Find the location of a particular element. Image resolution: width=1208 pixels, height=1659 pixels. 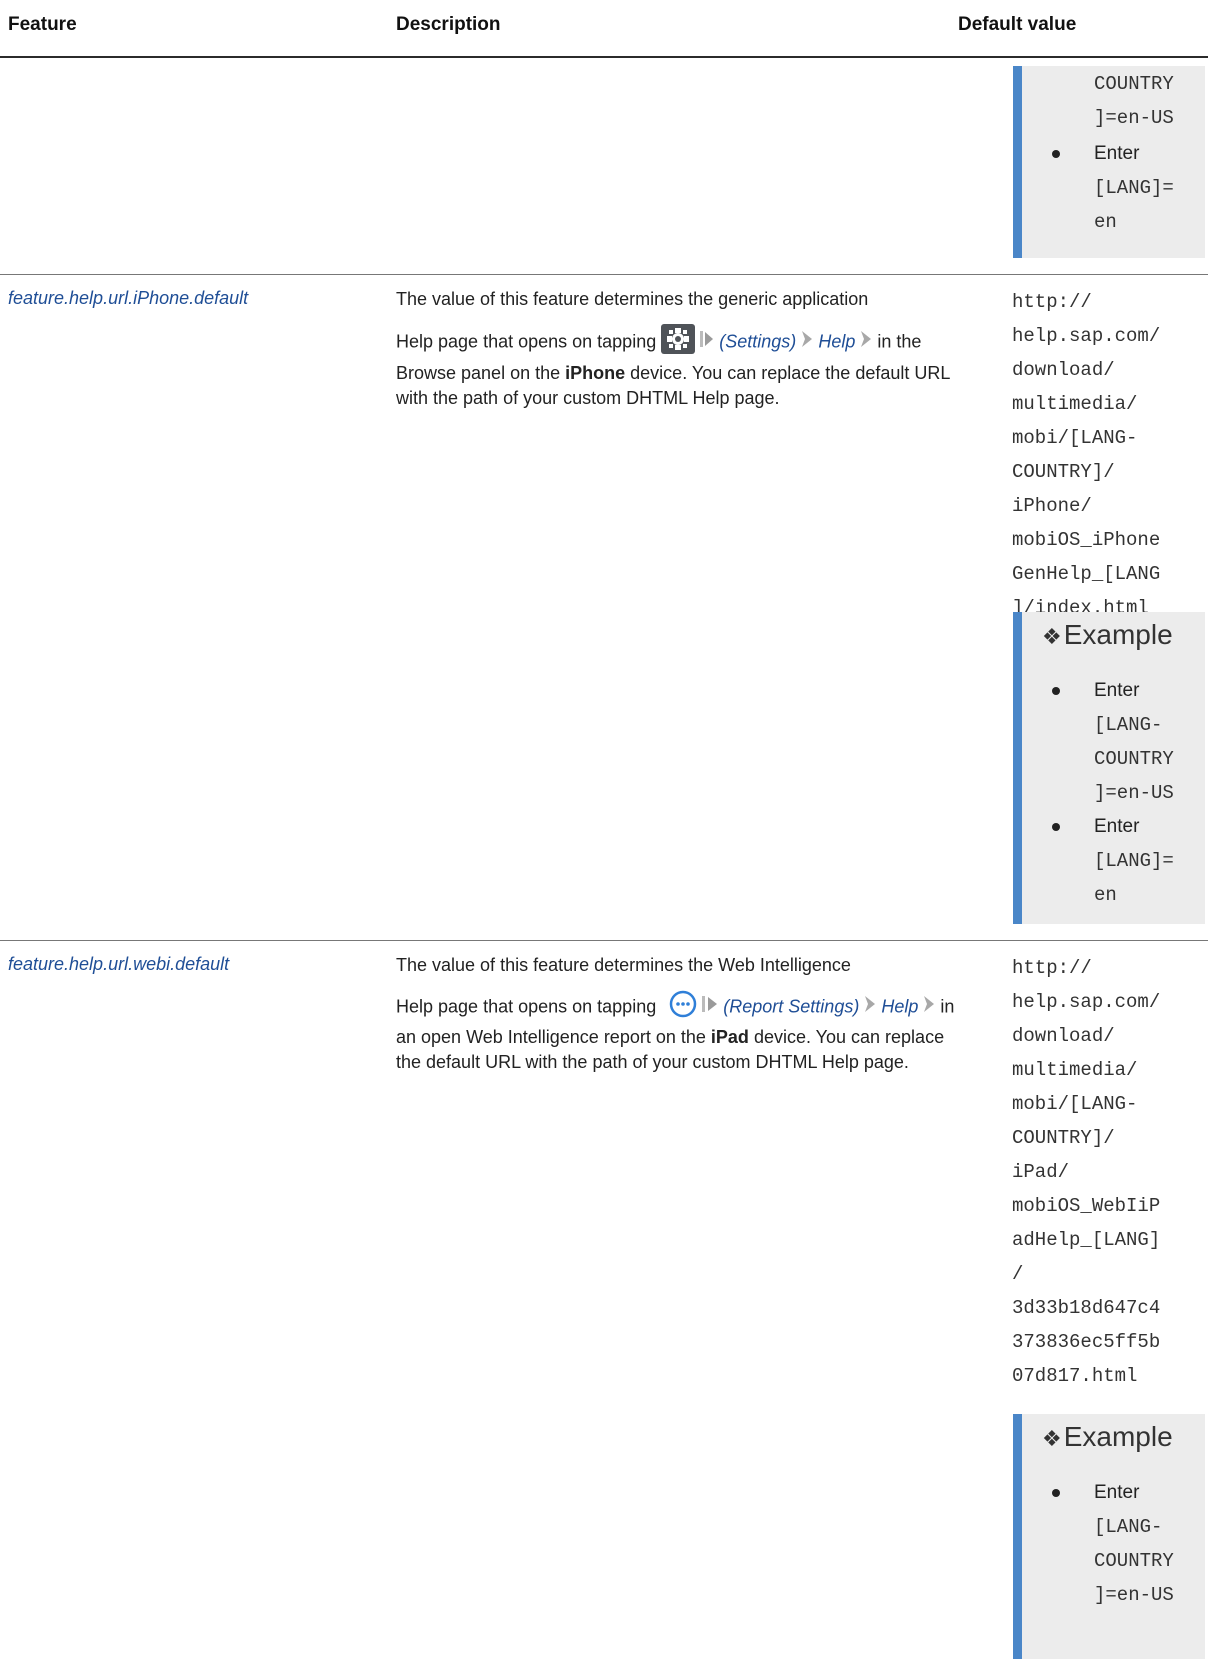

feature-name: feature.help.url.webi.default is located at coordinates (119, 964).